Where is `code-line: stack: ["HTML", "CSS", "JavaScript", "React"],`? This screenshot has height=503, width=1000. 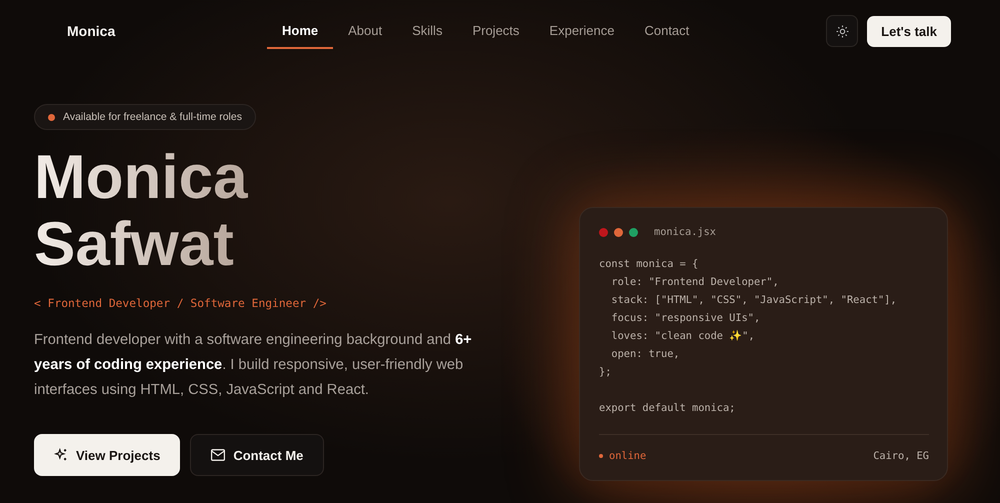
code-line: stack: ["HTML", "CSS", "JavaScript", "React"], is located at coordinates (754, 300).